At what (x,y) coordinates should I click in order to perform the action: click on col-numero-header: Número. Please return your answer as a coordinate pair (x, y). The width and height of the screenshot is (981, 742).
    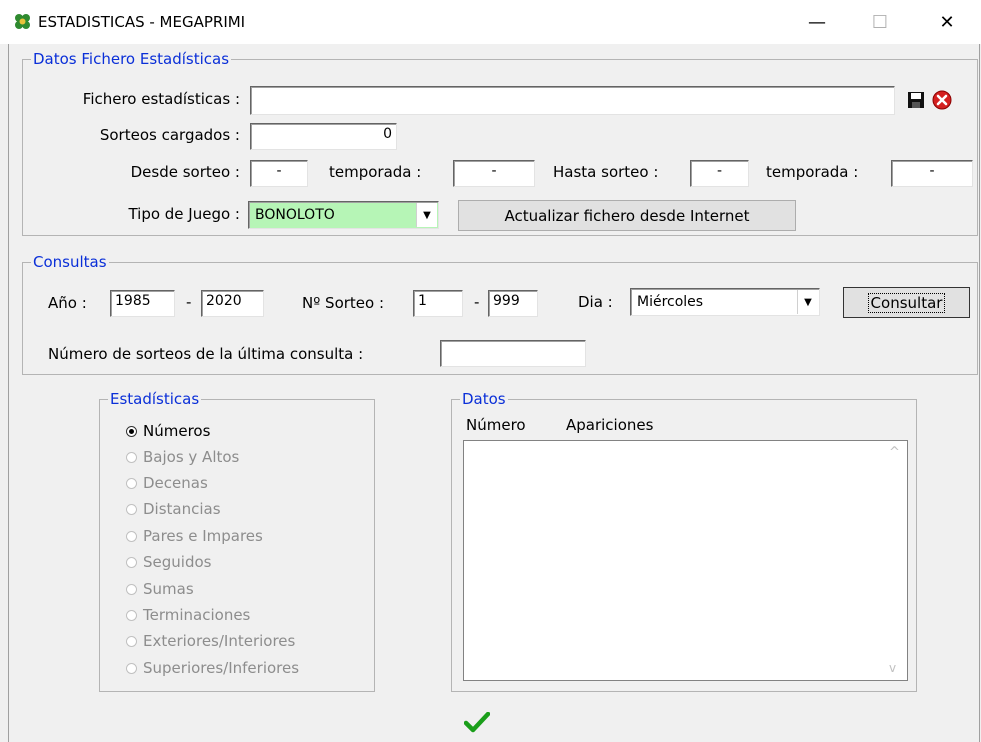
    Looking at the image, I should click on (496, 425).